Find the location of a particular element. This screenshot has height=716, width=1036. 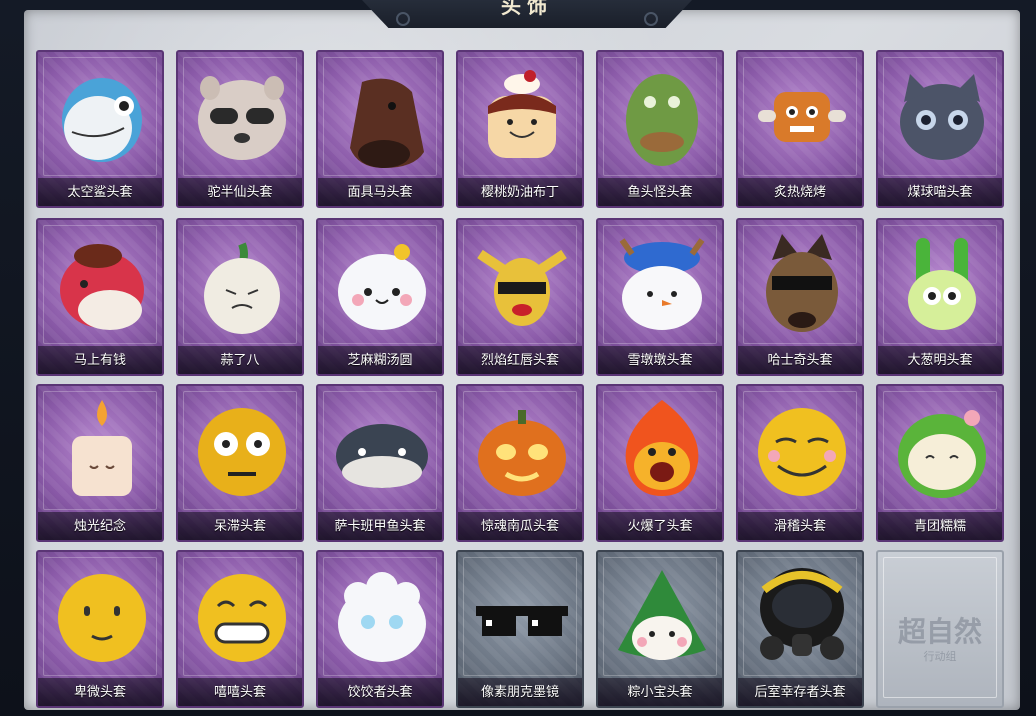

item-name-label: 煤球喵头套 is located at coordinates (940, 192).